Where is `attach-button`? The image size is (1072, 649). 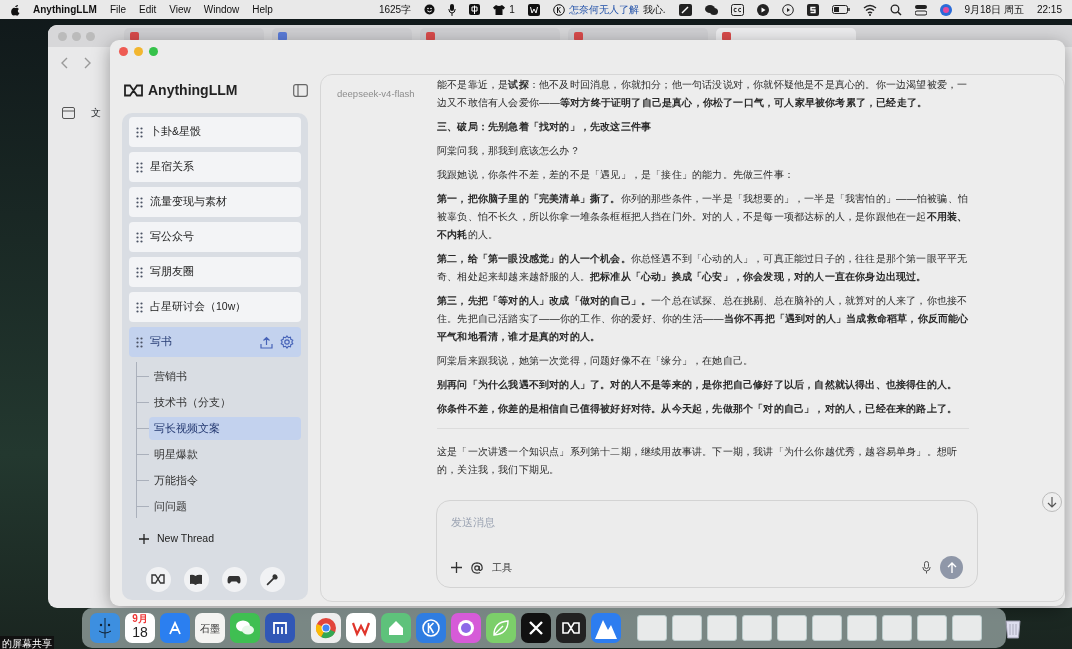 attach-button is located at coordinates (456, 567).